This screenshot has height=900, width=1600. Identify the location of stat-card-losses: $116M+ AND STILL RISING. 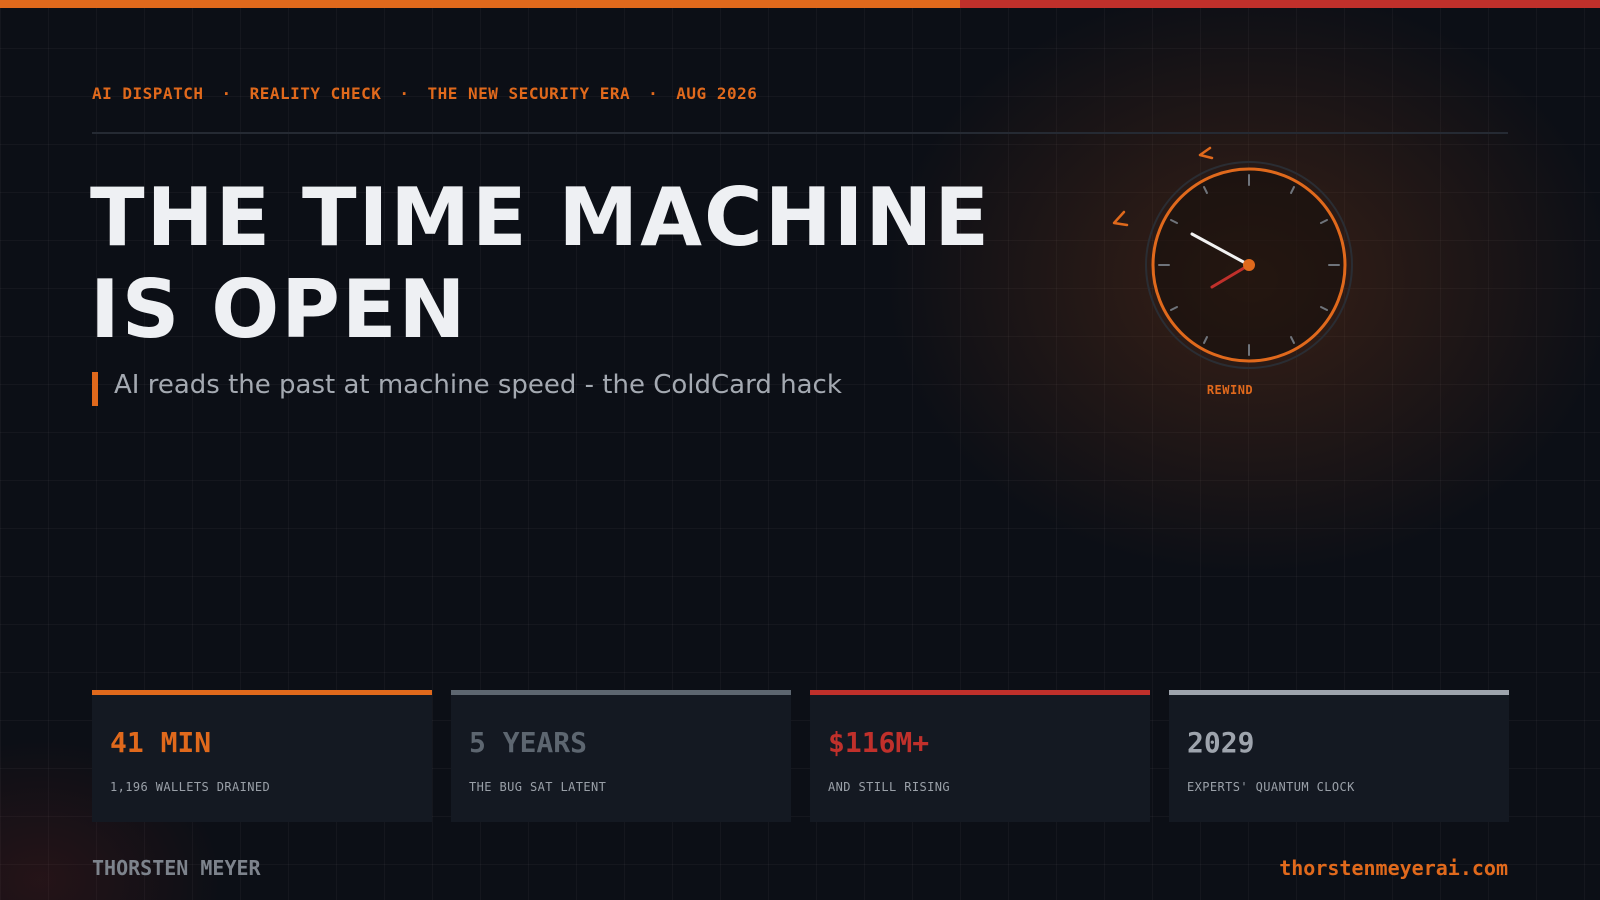
(980, 756).